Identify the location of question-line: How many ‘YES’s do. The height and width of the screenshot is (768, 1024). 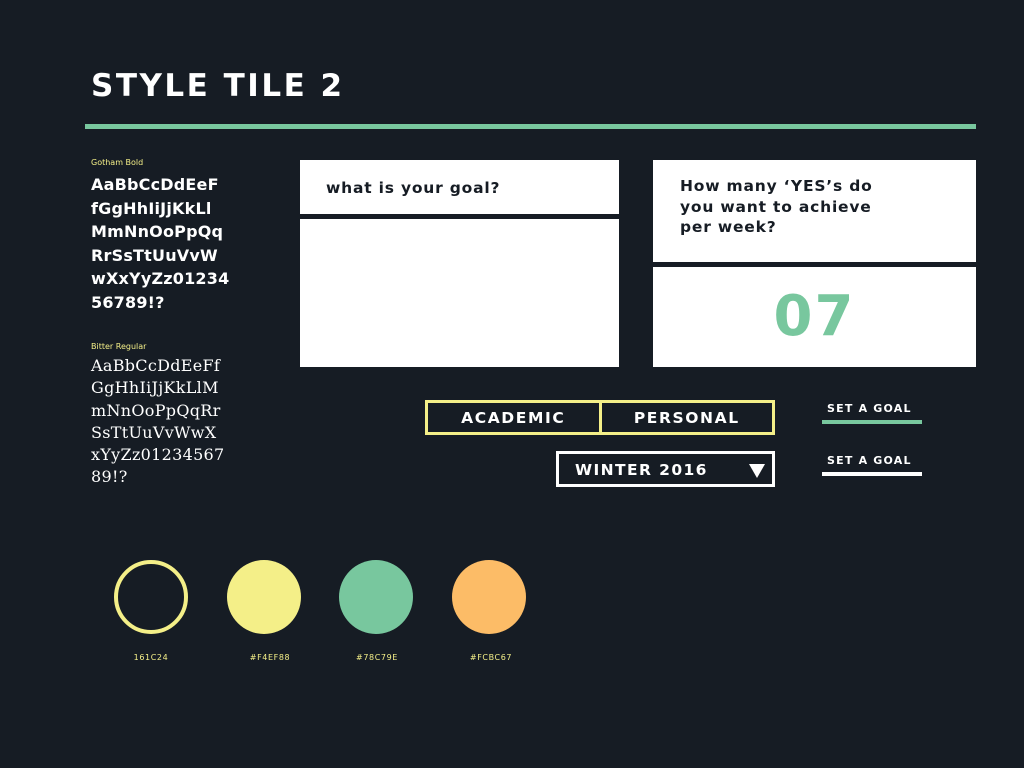
(776, 186).